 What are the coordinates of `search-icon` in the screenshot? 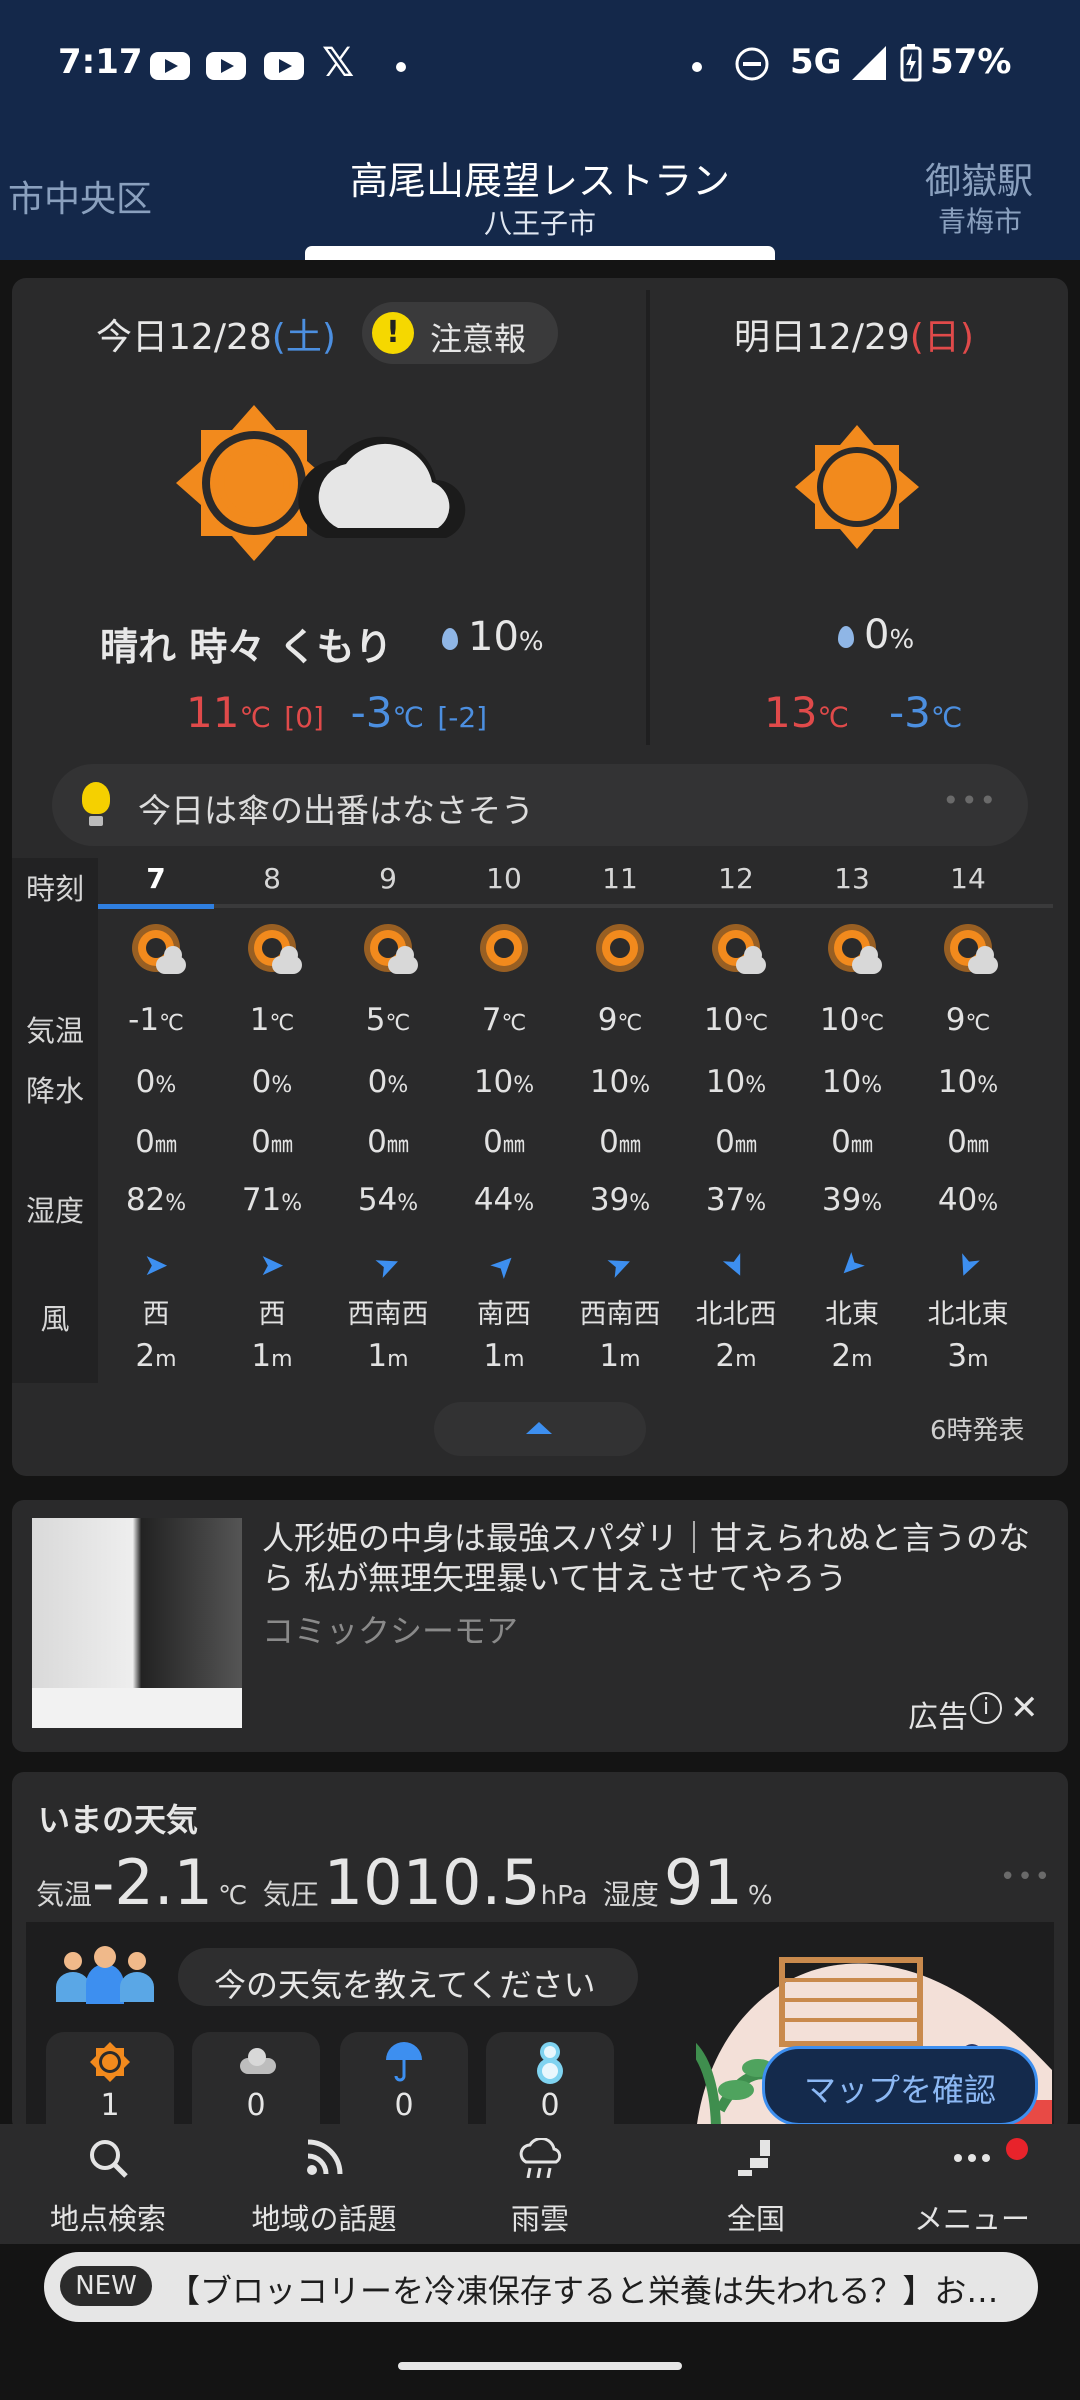 It's located at (109, 2159).